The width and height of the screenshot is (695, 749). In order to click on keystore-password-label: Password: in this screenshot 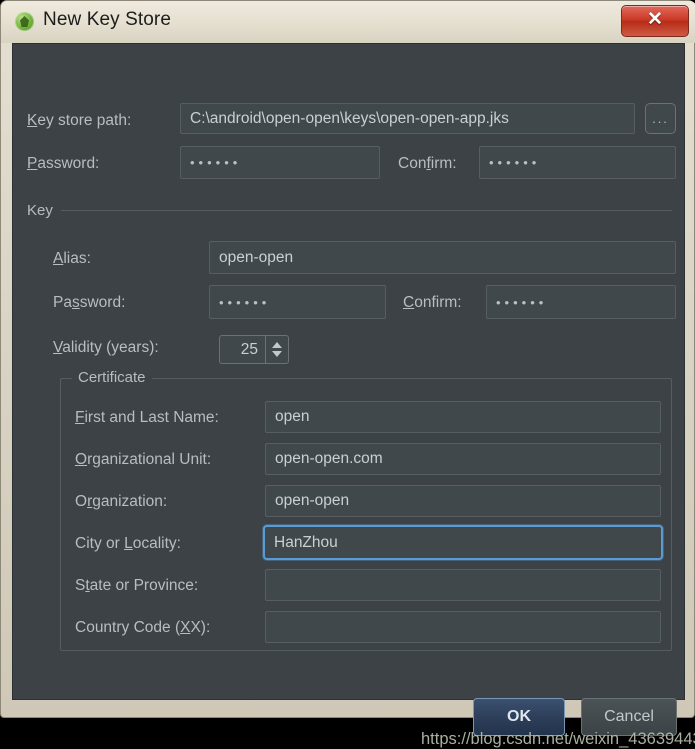, I will do `click(63, 163)`.